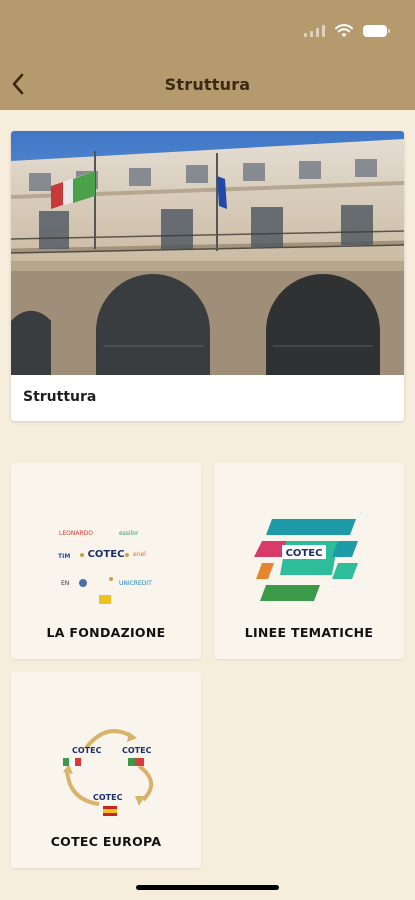  I want to click on page-title: Struttura, so click(207, 84).